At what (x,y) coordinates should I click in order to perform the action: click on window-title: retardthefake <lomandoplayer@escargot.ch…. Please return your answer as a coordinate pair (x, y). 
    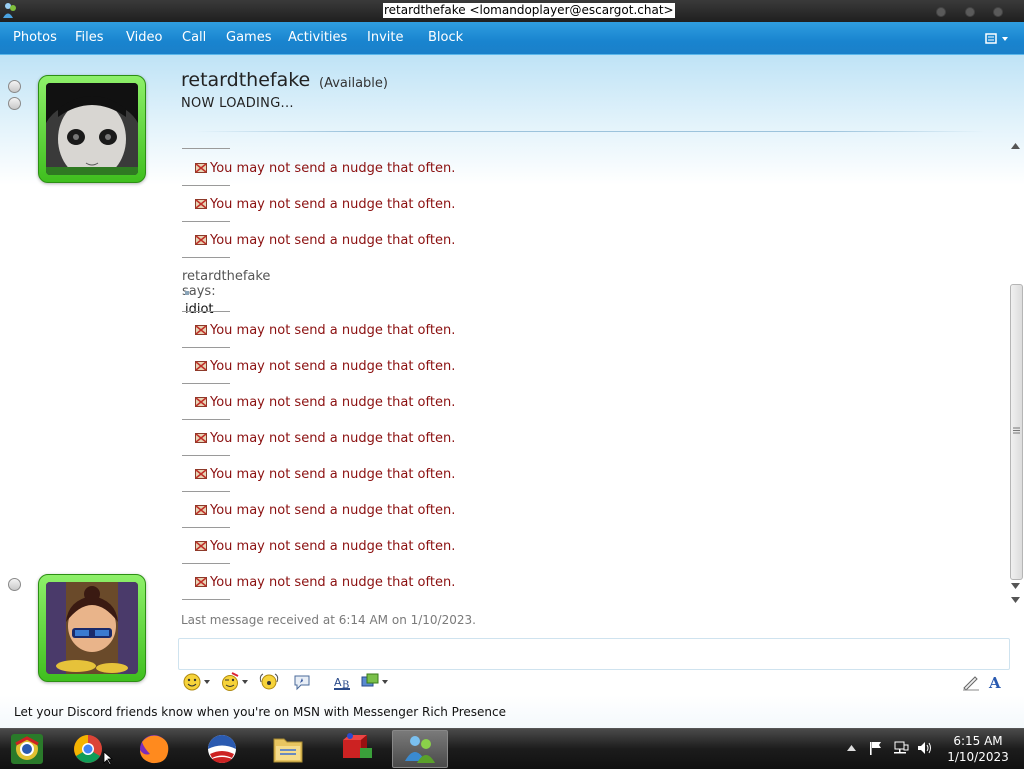
    Looking at the image, I should click on (529, 10).